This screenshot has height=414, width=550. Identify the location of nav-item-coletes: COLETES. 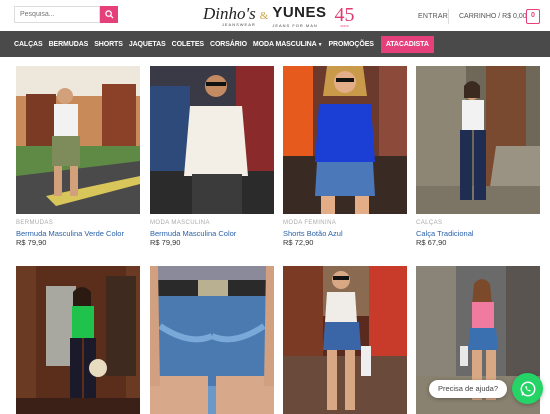
(188, 44).